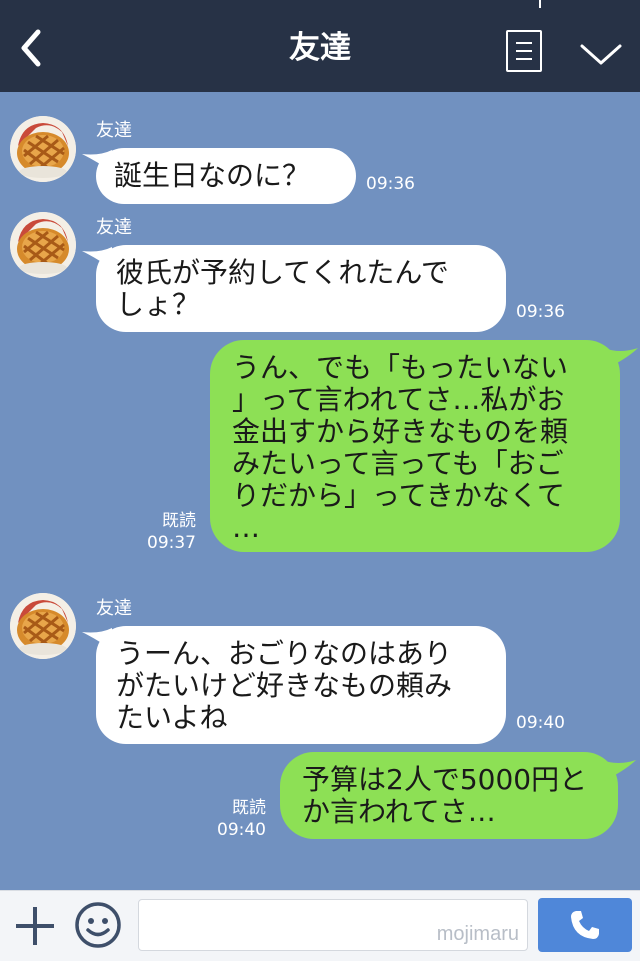 This screenshot has width=640, height=961. Describe the element at coordinates (35, 926) in the screenshot. I see `plus-icon` at that location.